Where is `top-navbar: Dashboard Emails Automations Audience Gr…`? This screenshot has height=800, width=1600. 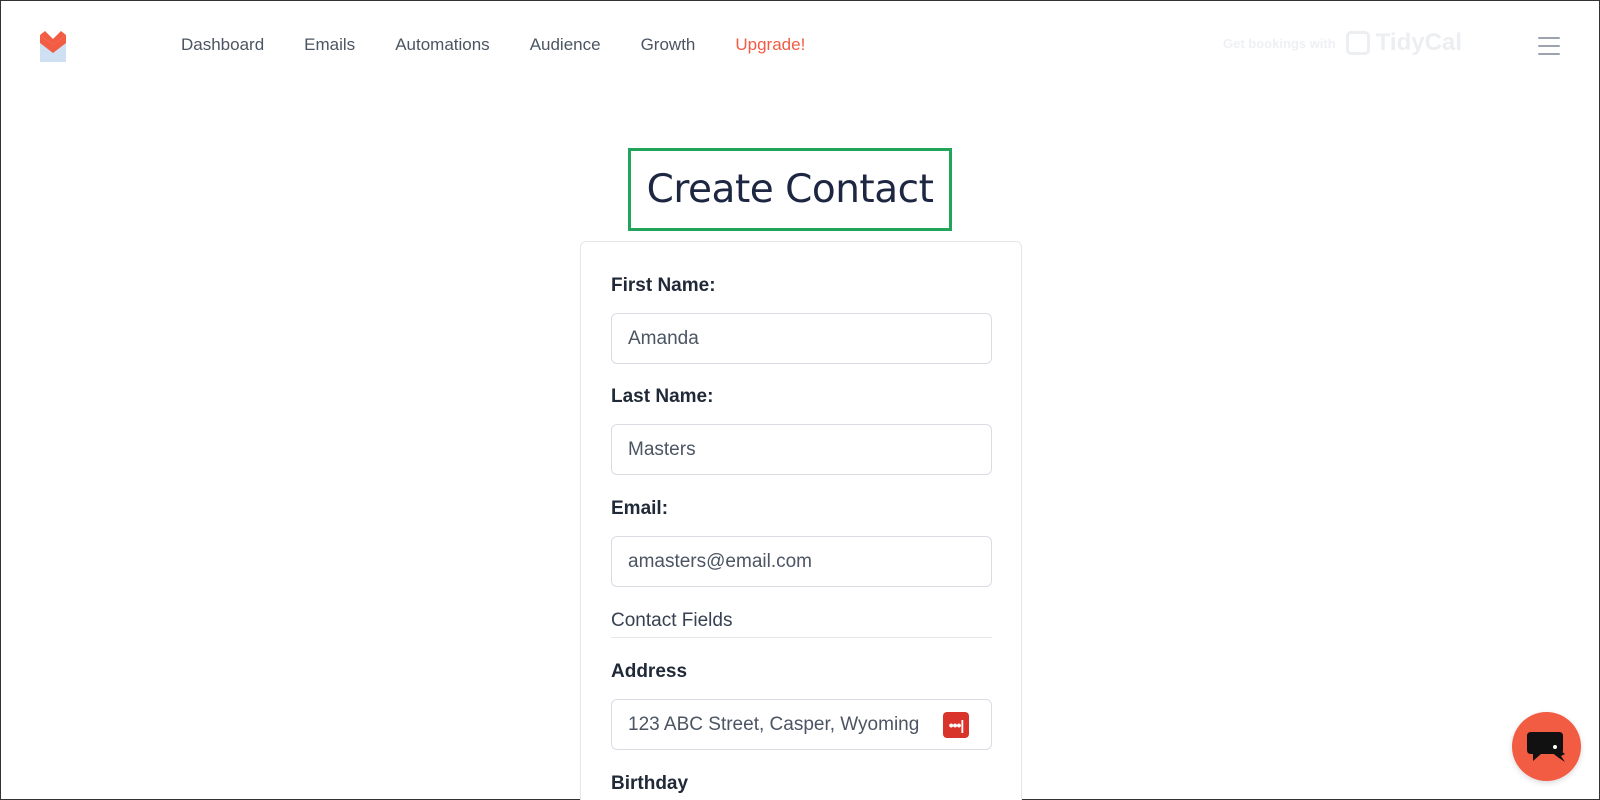 top-navbar: Dashboard Emails Automations Audience Gr… is located at coordinates (800, 46).